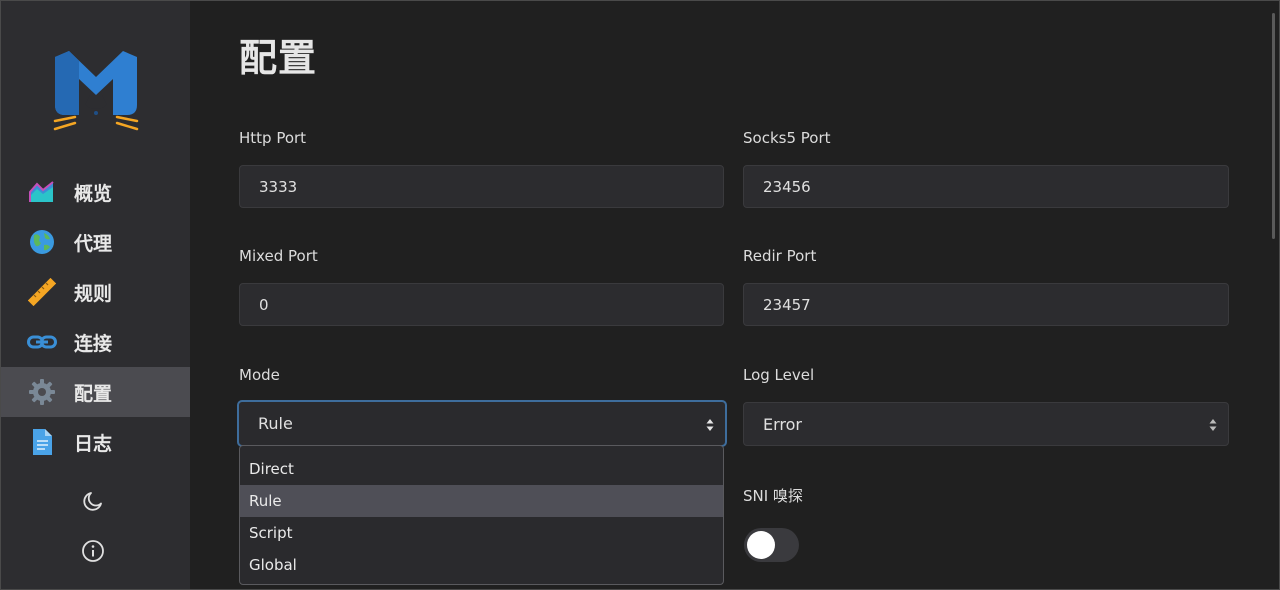 The width and height of the screenshot is (1280, 590). What do you see at coordinates (278, 58) in the screenshot?
I see `page-title: 配置` at bounding box center [278, 58].